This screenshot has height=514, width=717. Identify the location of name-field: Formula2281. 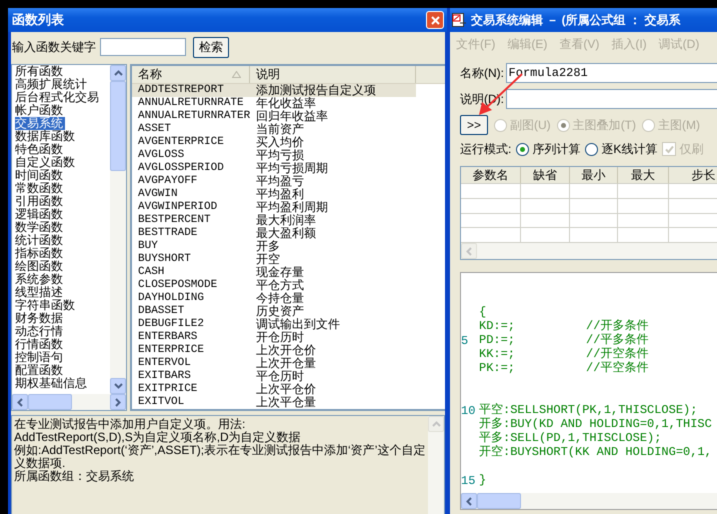
(611, 73).